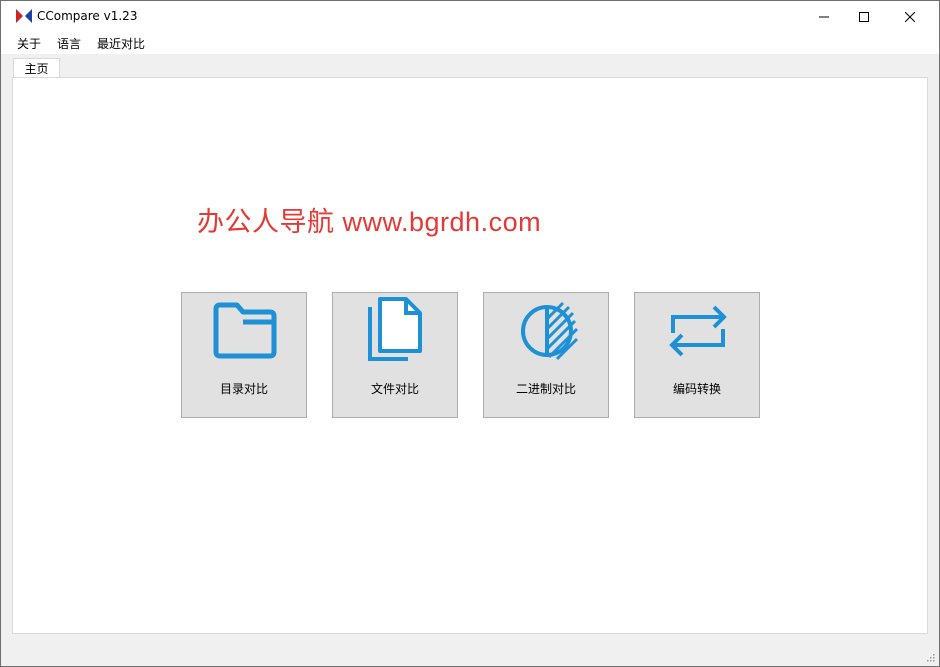 The width and height of the screenshot is (940, 667). Describe the element at coordinates (470, 43) in the screenshot. I see `menu-bar: 关于 语言 最近对比` at that location.